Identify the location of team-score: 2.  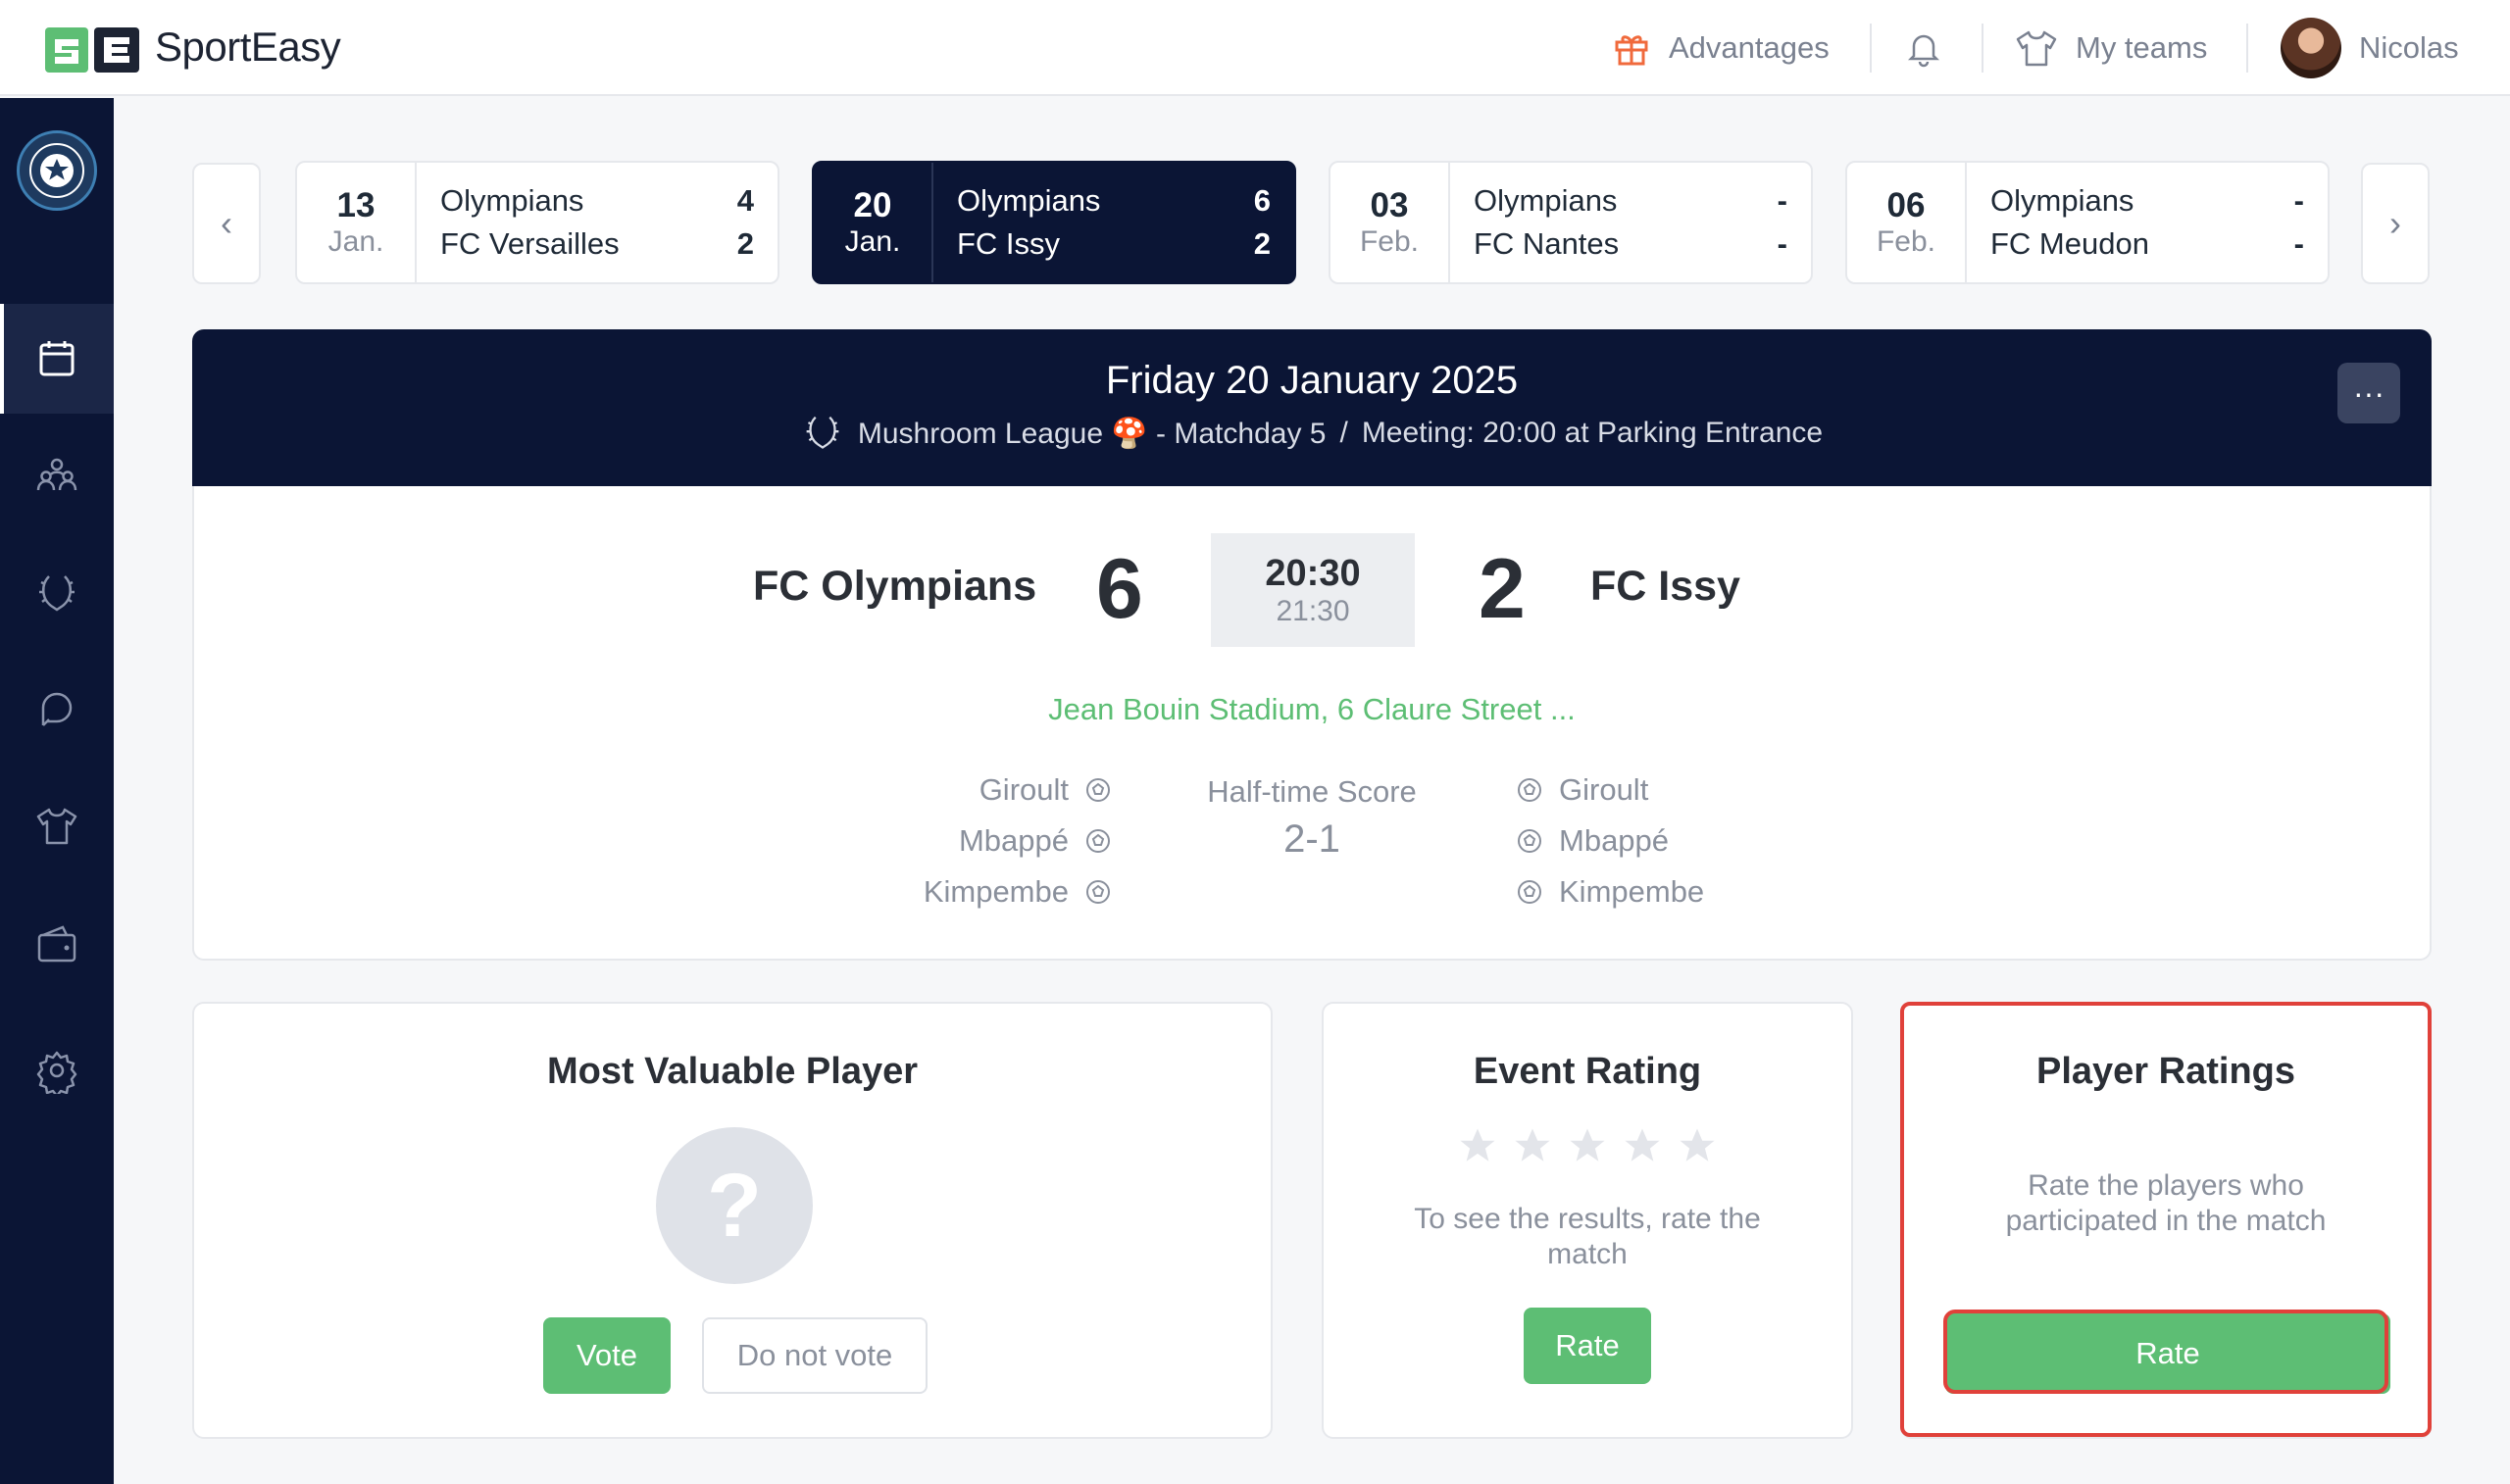
(745, 243).